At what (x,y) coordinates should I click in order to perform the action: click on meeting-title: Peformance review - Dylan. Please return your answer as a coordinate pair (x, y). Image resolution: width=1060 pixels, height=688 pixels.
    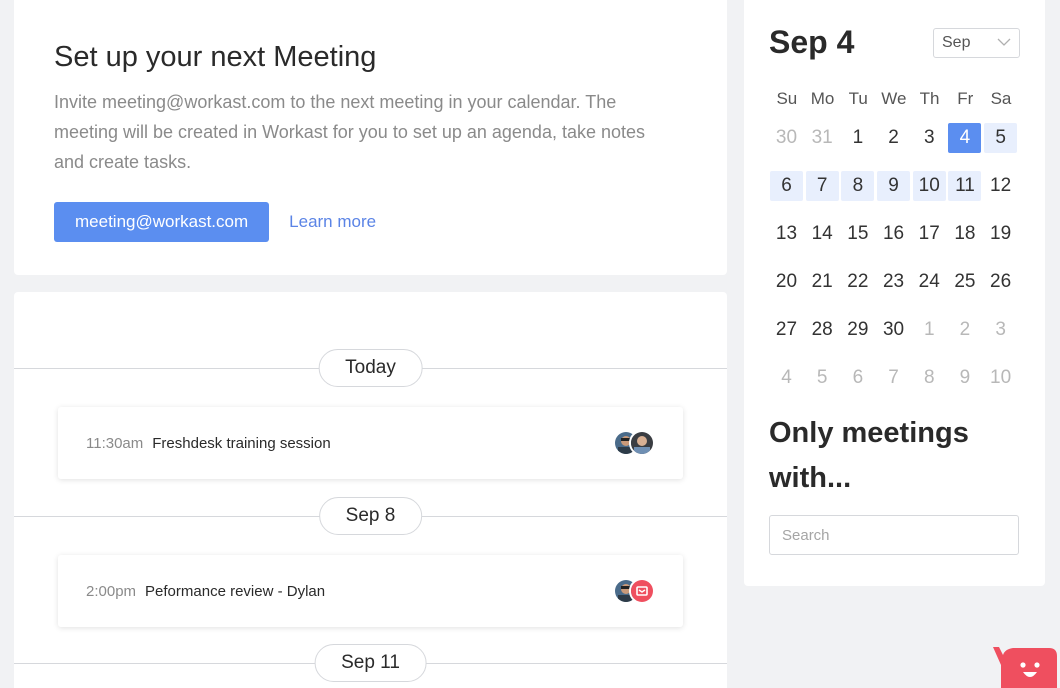
    Looking at the image, I should click on (235, 591).